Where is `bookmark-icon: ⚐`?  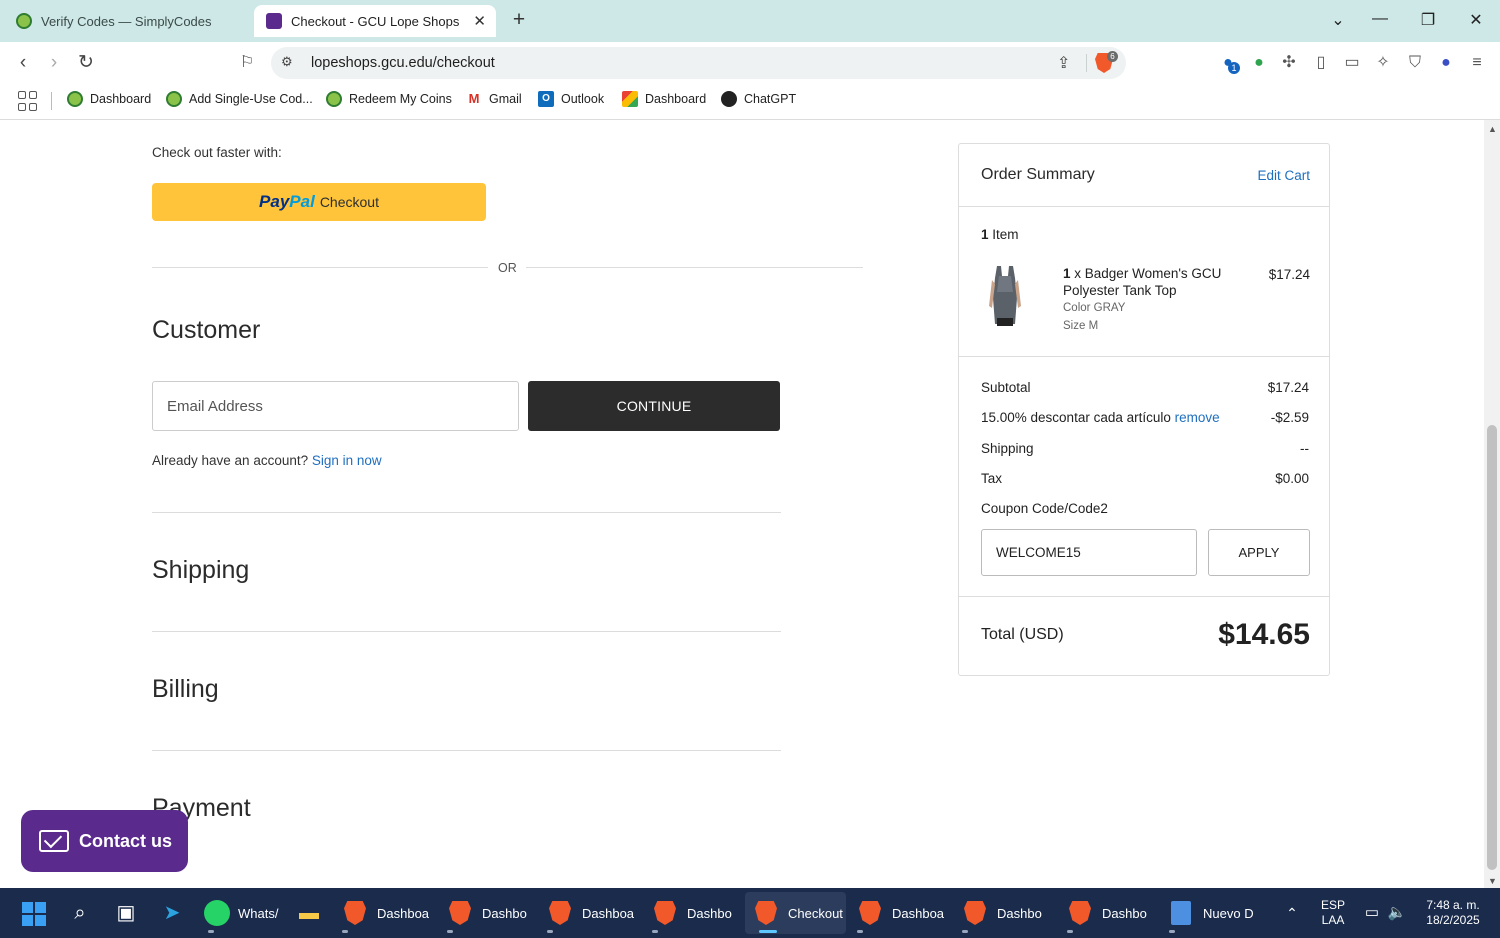
bookmark-icon: ⚐ is located at coordinates (247, 63).